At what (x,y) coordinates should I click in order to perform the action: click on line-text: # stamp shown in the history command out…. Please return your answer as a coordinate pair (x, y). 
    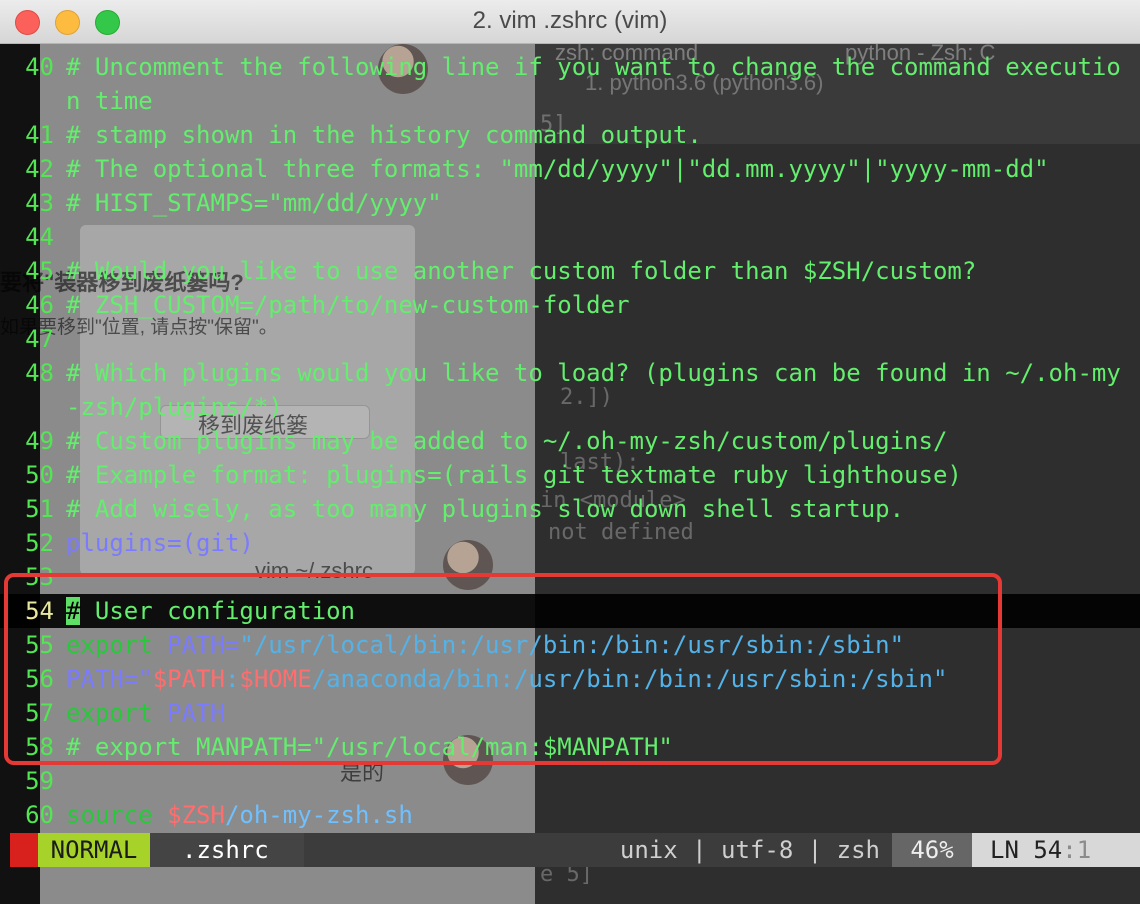
    Looking at the image, I should click on (384, 135).